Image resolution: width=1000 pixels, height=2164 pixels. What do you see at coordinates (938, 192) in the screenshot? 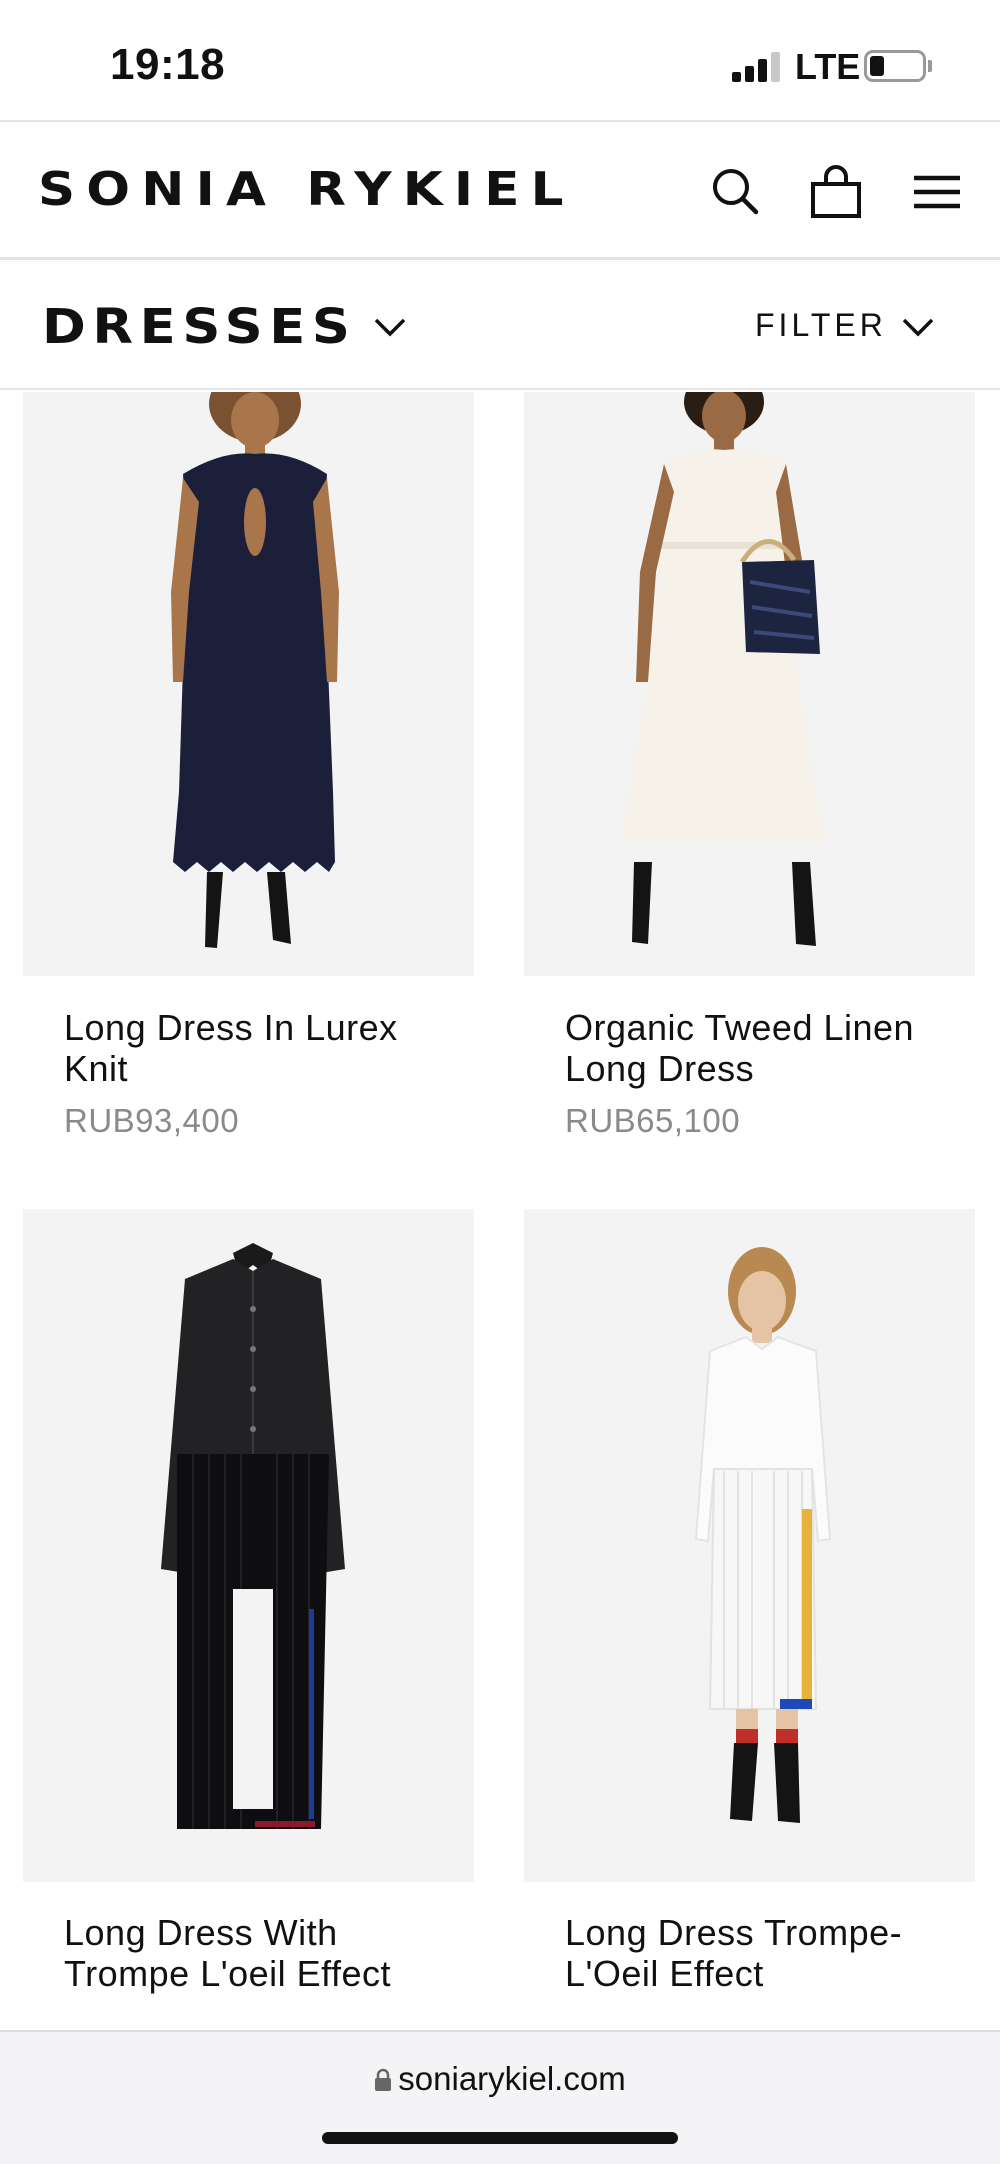
I see `hamburger-menu-icon` at bounding box center [938, 192].